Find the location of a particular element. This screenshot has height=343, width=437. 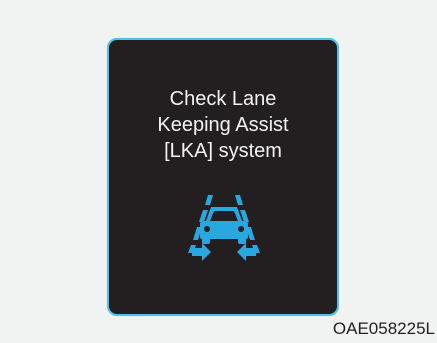

warning-message-line-2: Keeping Assist is located at coordinates (223, 125).